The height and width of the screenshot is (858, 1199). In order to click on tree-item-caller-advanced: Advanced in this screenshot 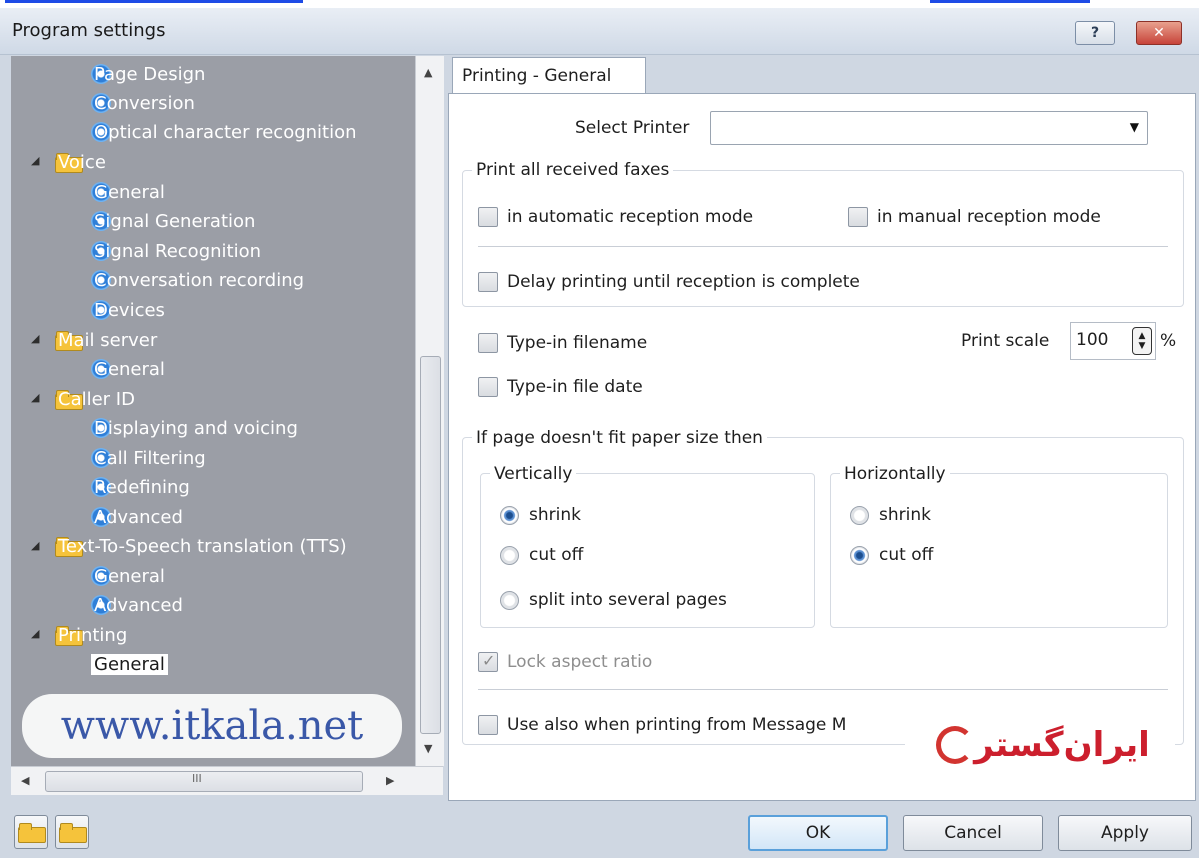, I will do `click(137, 517)`.